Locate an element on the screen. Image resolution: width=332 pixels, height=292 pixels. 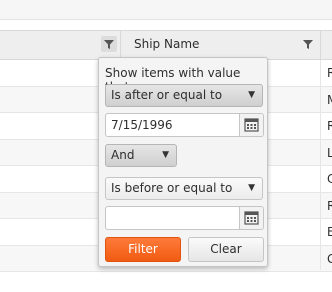
second-operator-value: Is before or equal to is located at coordinates (172, 188).